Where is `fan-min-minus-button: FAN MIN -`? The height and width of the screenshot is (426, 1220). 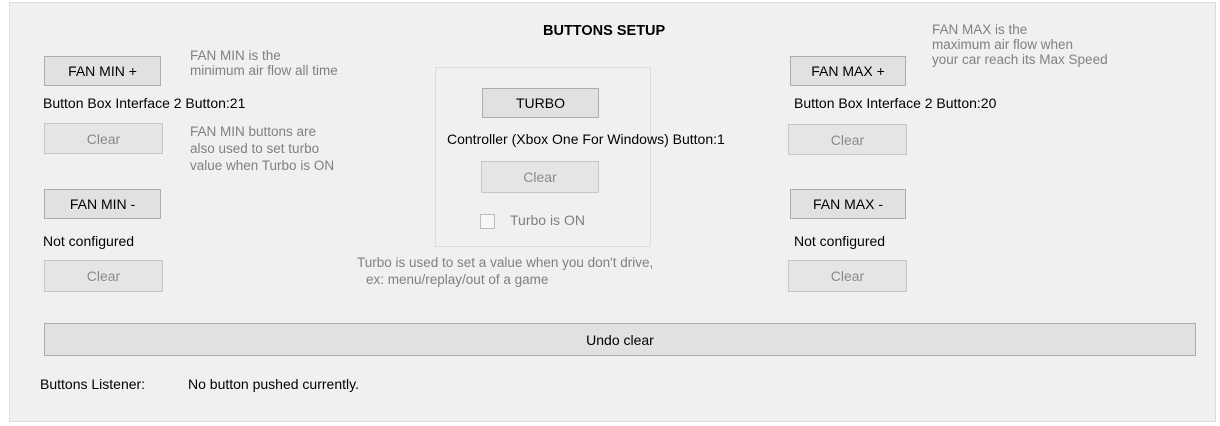 fan-min-minus-button: FAN MIN - is located at coordinates (102, 204).